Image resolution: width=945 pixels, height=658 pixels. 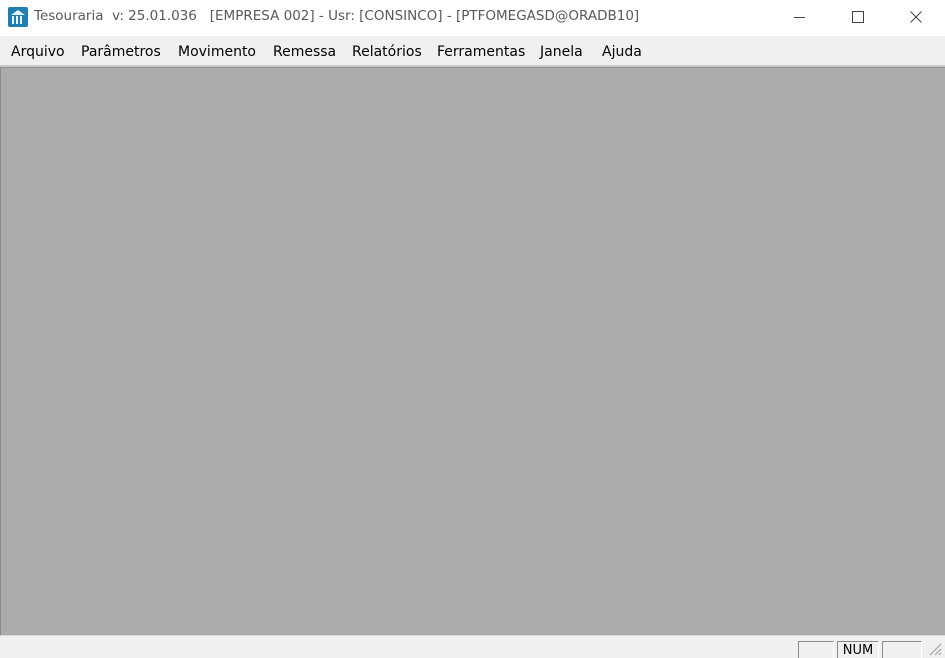 I want to click on menu-arquivo: Arquivo, so click(x=38, y=52).